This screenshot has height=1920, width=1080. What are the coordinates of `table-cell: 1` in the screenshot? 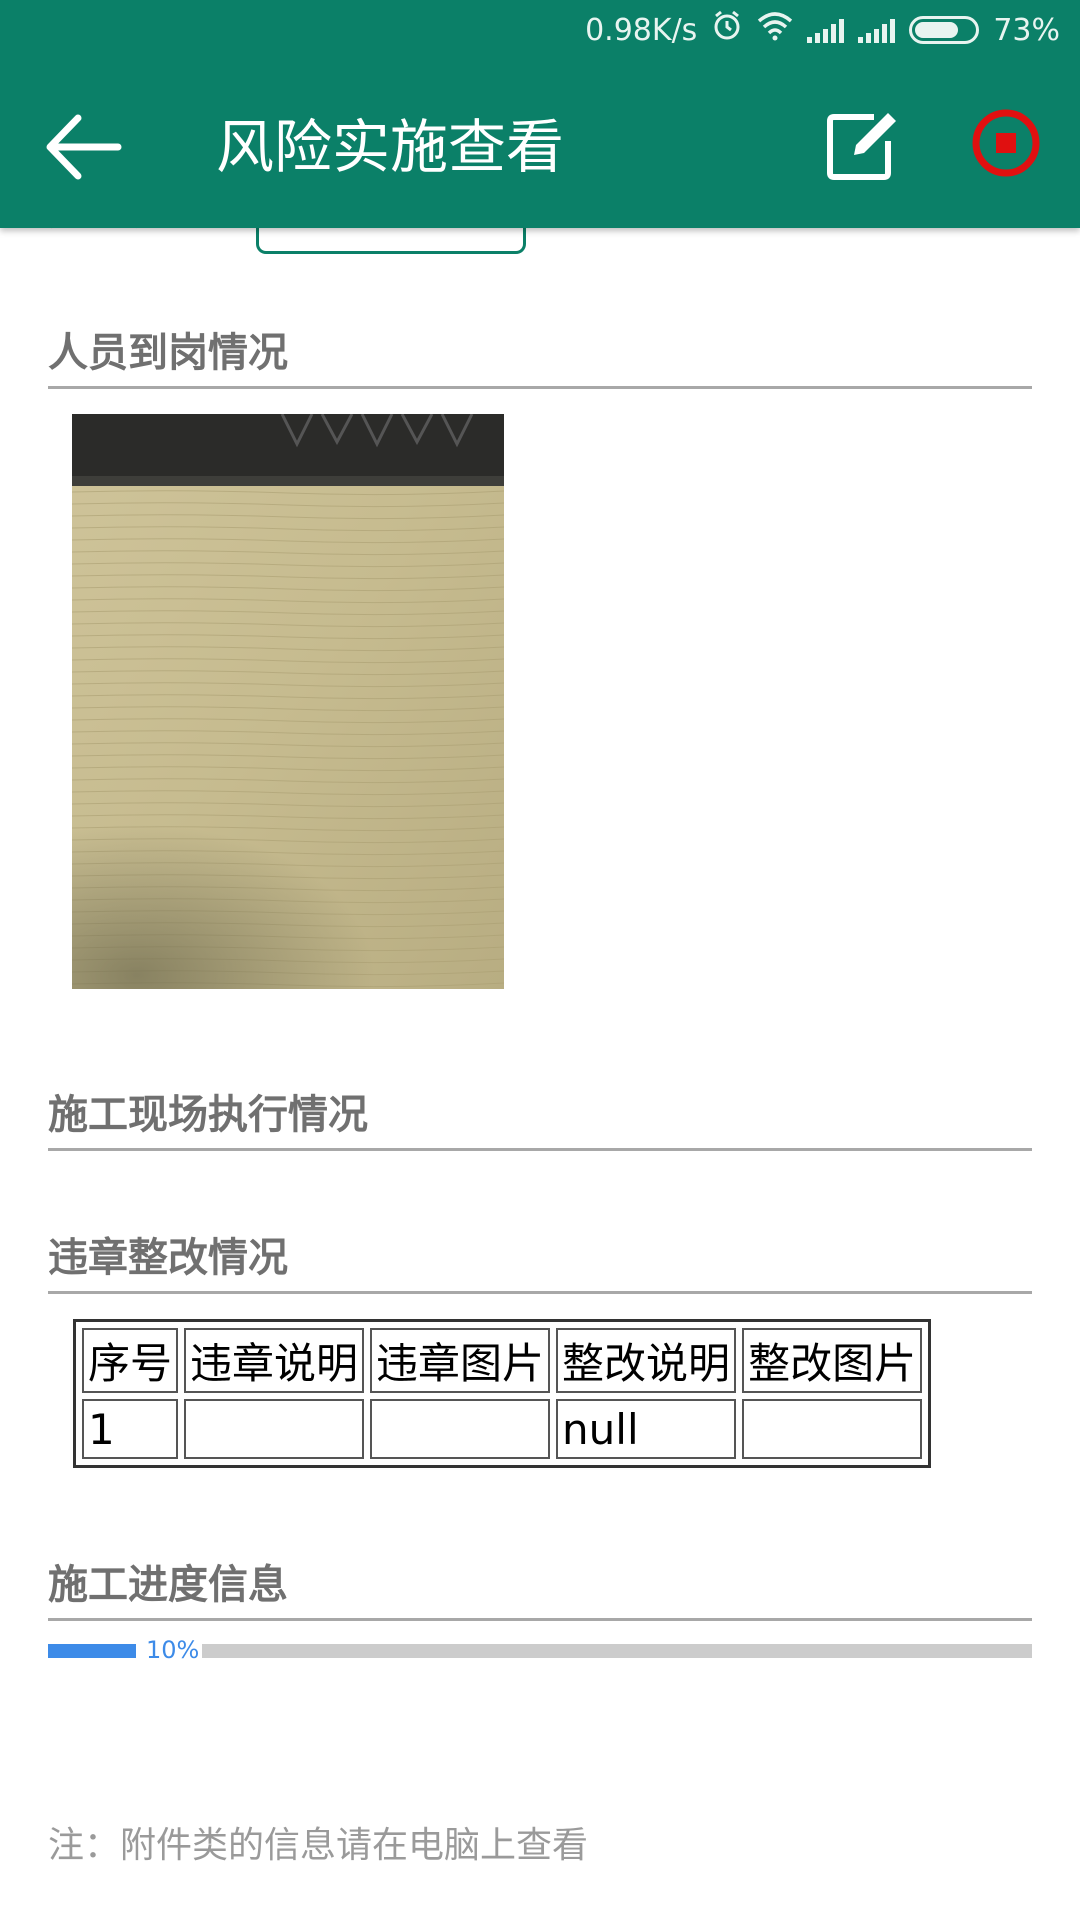 It's located at (130, 1429).